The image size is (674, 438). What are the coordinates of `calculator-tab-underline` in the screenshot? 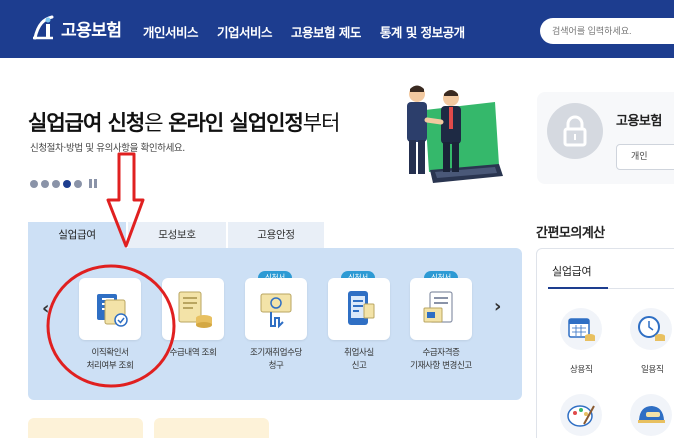 It's located at (578, 288).